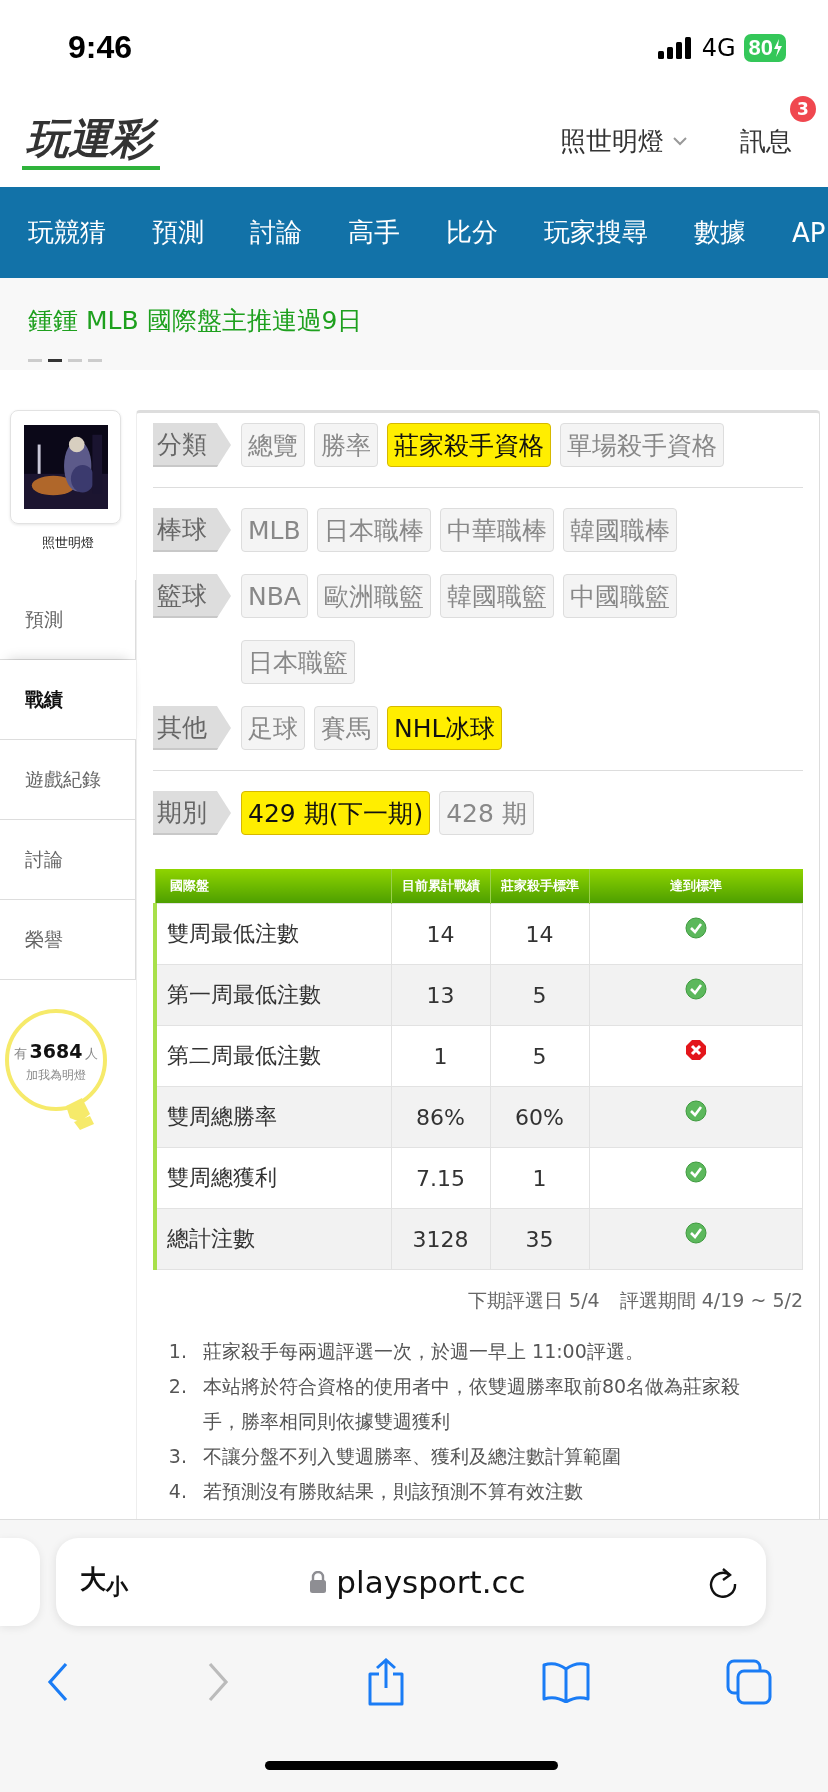 This screenshot has width=828, height=1792. Describe the element at coordinates (424, 1351) in the screenshot. I see `note-text: 莊家殺手每兩週評選一次，於週一早上 11:00評選。` at that location.